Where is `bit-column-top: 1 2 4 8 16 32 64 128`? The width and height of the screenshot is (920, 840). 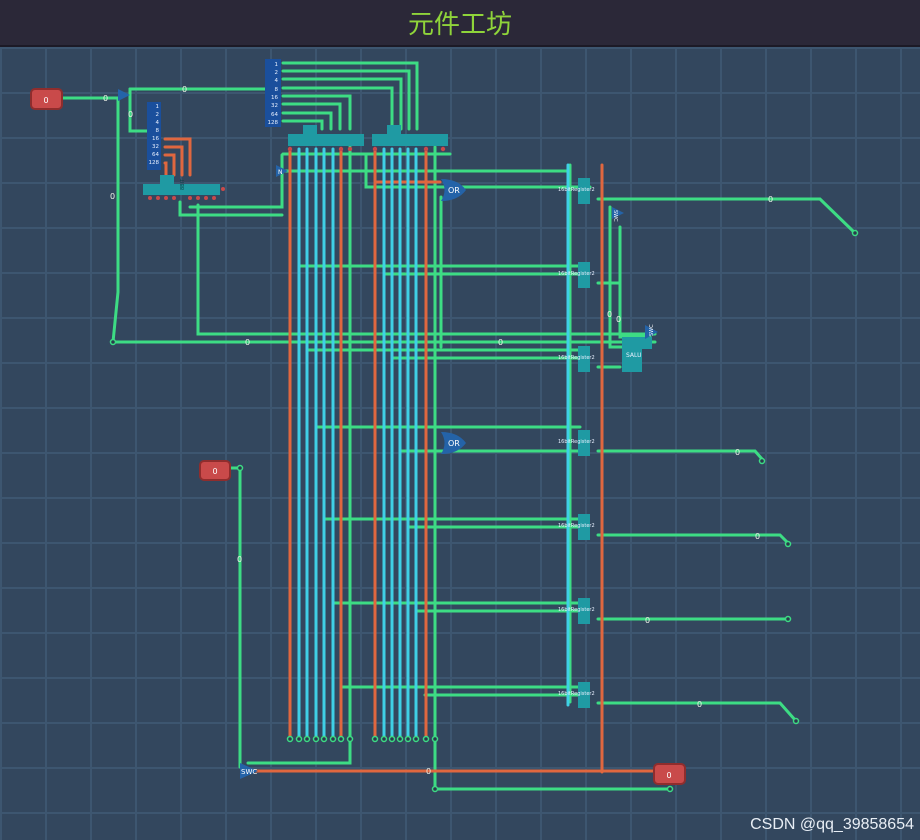 bit-column-top: 1 2 4 8 16 32 64 128 is located at coordinates (273, 93).